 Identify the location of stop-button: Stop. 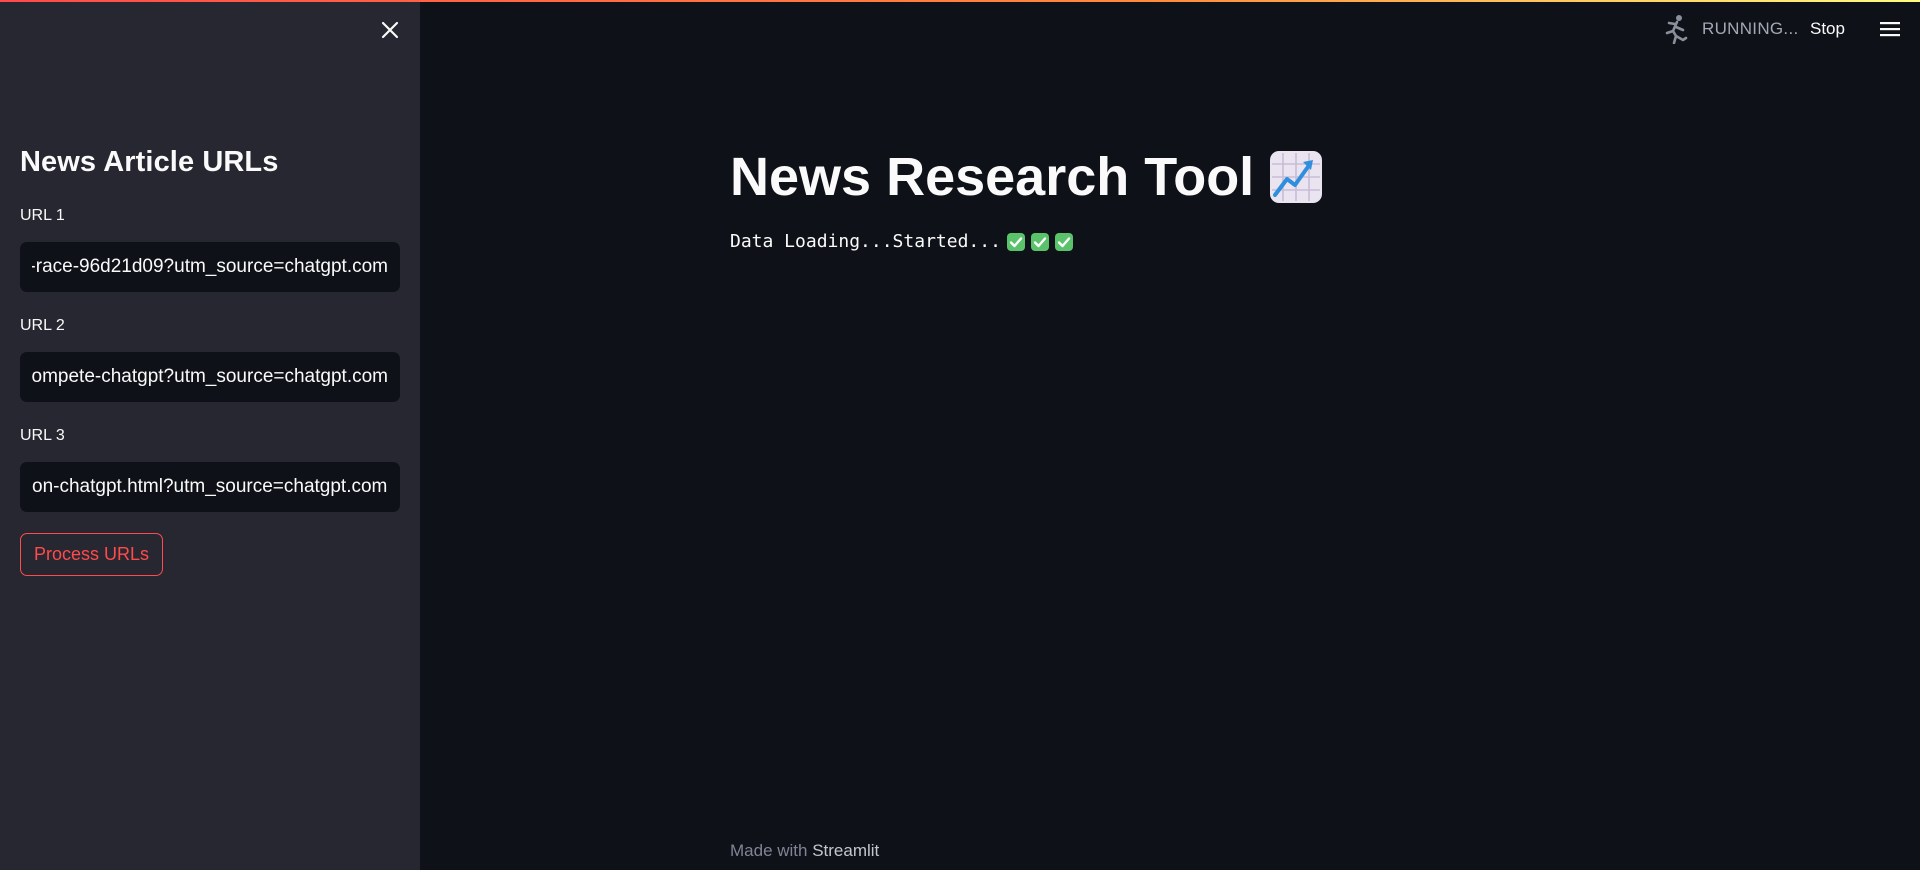
(1827, 29).